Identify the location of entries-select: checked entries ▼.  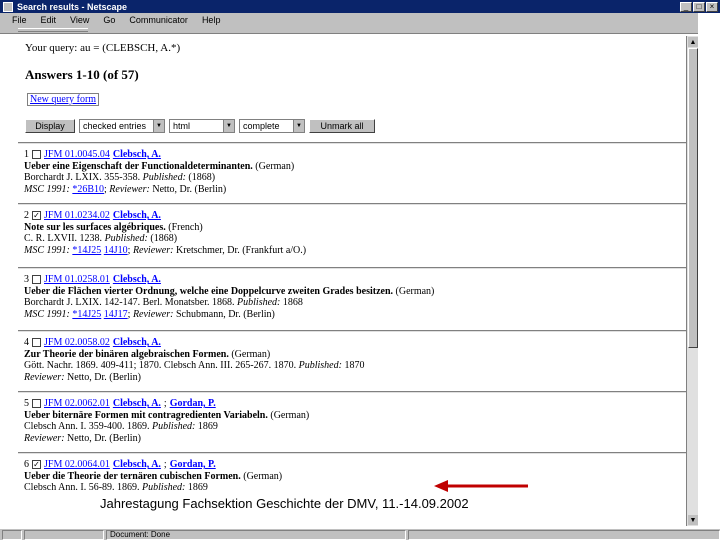
(122, 126).